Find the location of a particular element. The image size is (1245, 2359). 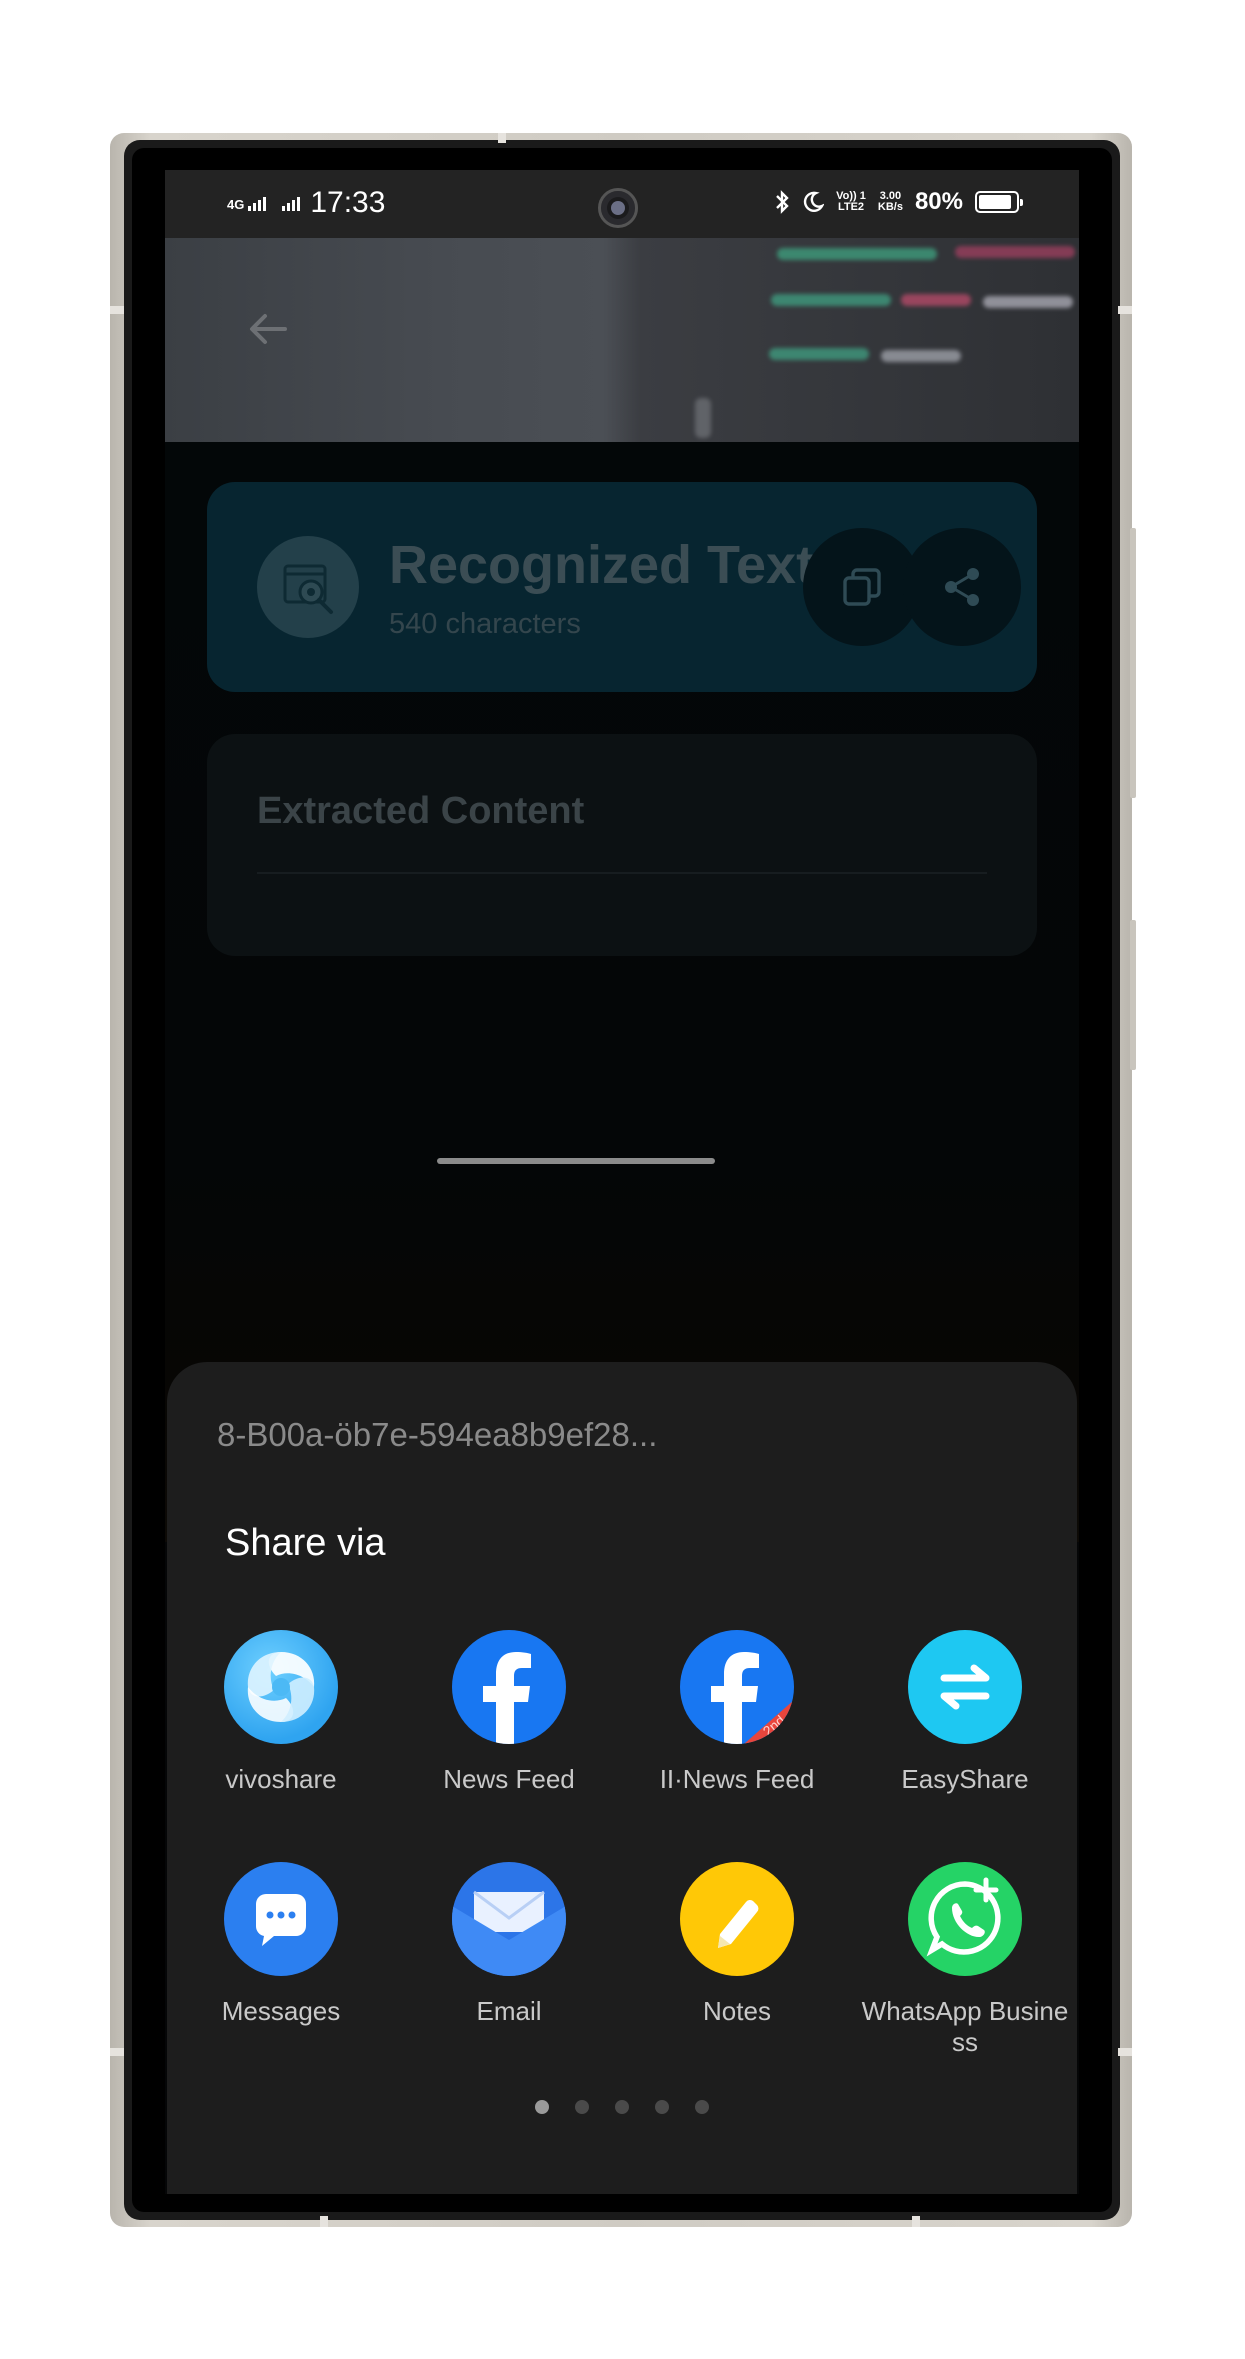

email-icon is located at coordinates (509, 1919).